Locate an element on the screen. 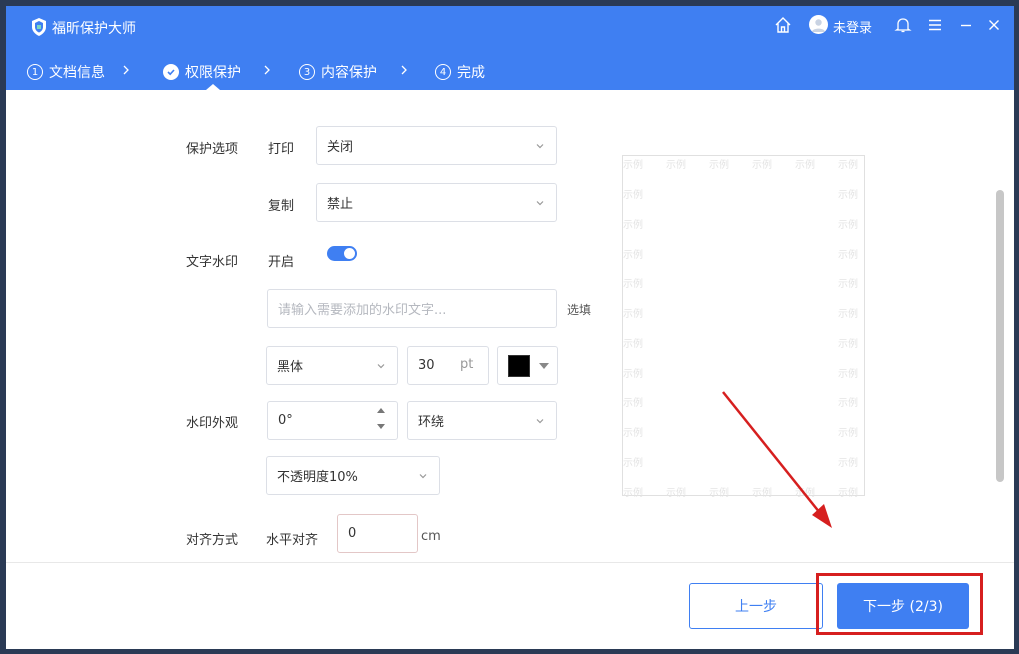 This screenshot has height=654, width=1019. user-icon is located at coordinates (818, 25).